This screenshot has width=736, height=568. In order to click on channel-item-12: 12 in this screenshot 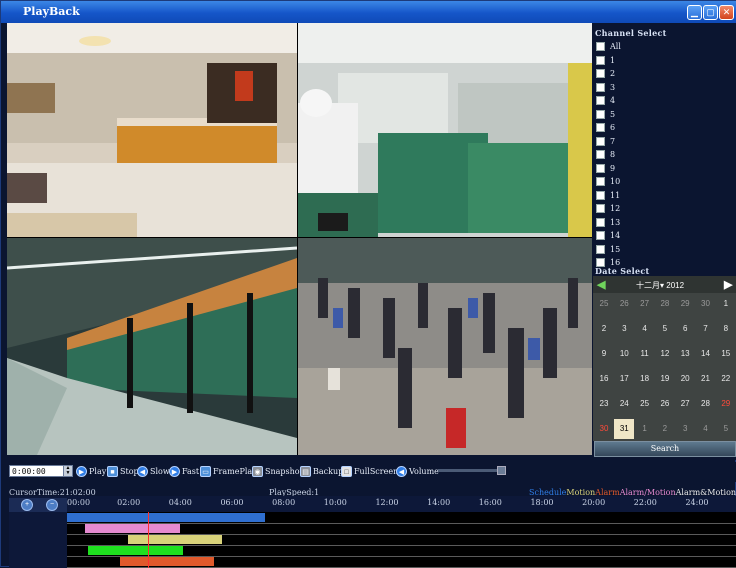, I will do `click(608, 208)`.